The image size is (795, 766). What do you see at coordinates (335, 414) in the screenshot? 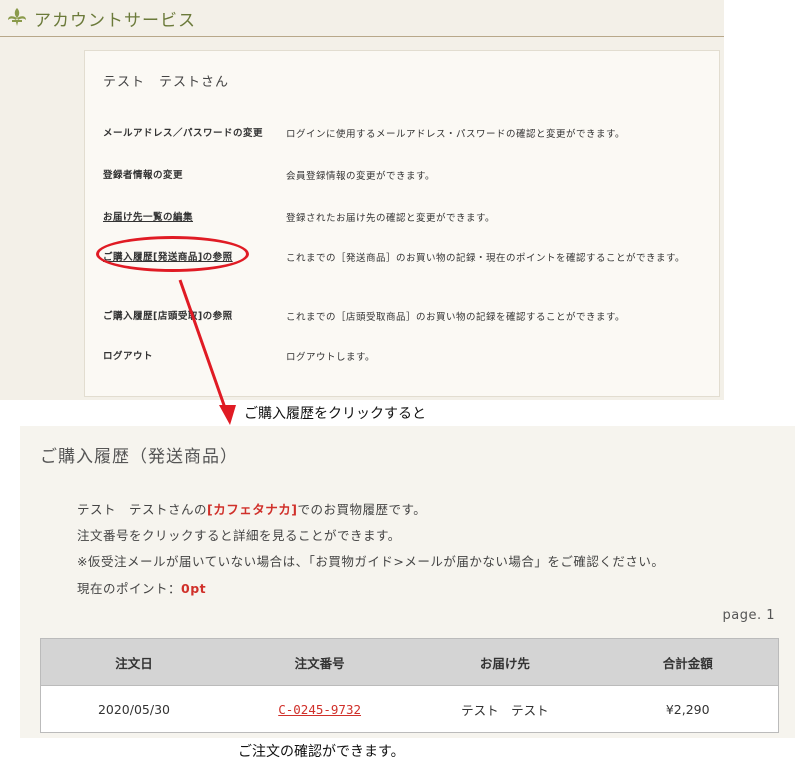
I see `caption-click-instruction: ご購入履歴をクリックすると` at bounding box center [335, 414].